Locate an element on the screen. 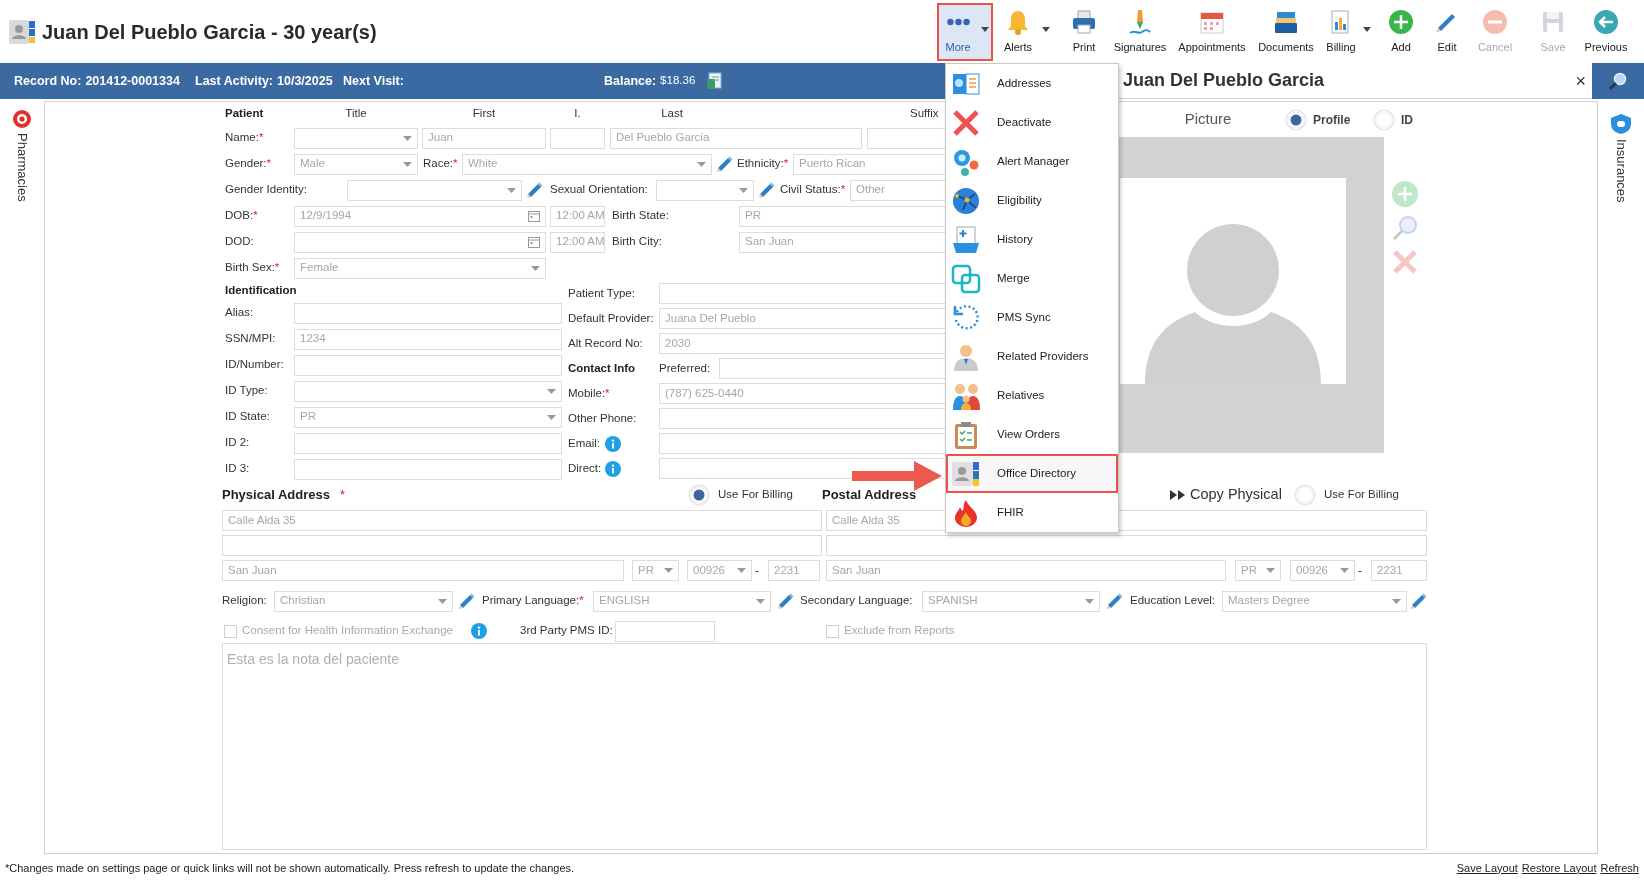  menu-item: Merge is located at coordinates (1032, 278).